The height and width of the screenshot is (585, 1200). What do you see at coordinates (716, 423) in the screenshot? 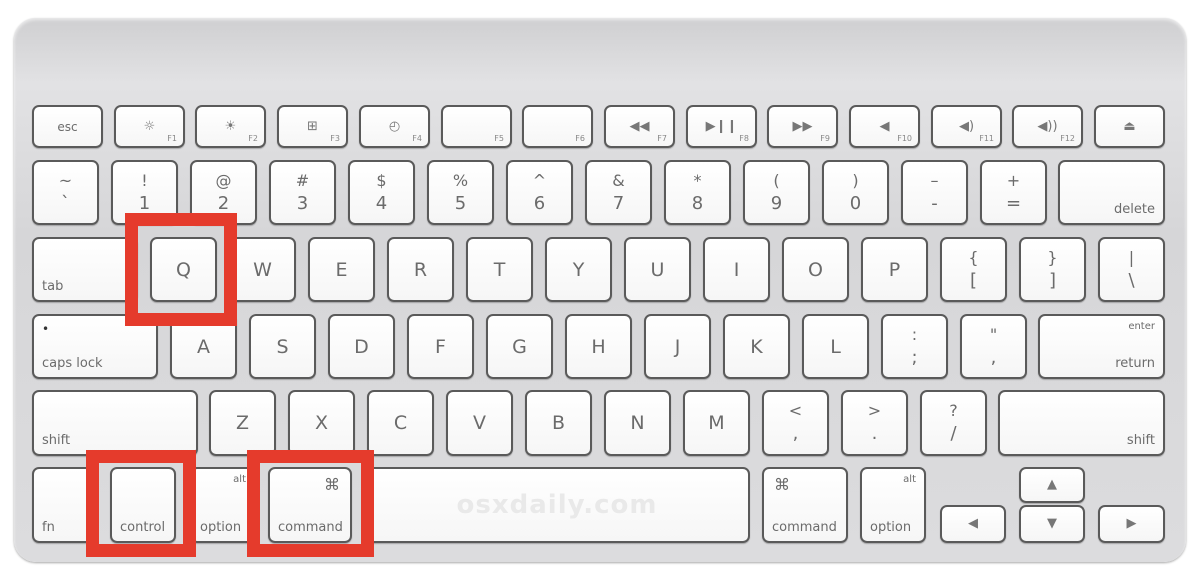
I see `key-m: M` at bounding box center [716, 423].